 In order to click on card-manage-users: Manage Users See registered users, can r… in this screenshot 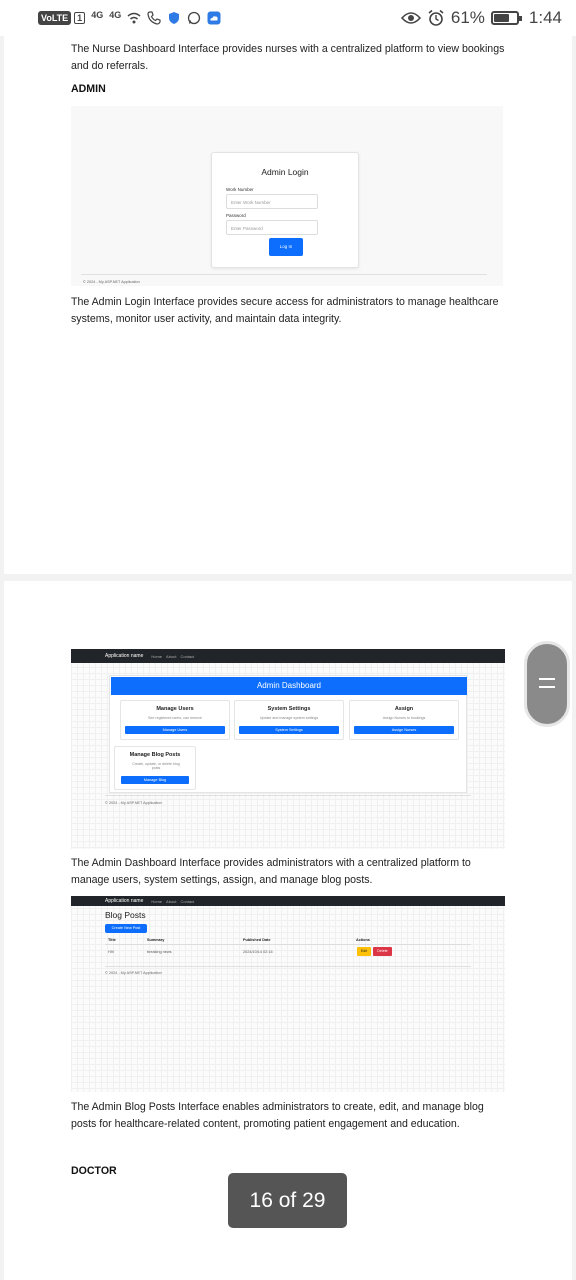, I will do `click(175, 720)`.